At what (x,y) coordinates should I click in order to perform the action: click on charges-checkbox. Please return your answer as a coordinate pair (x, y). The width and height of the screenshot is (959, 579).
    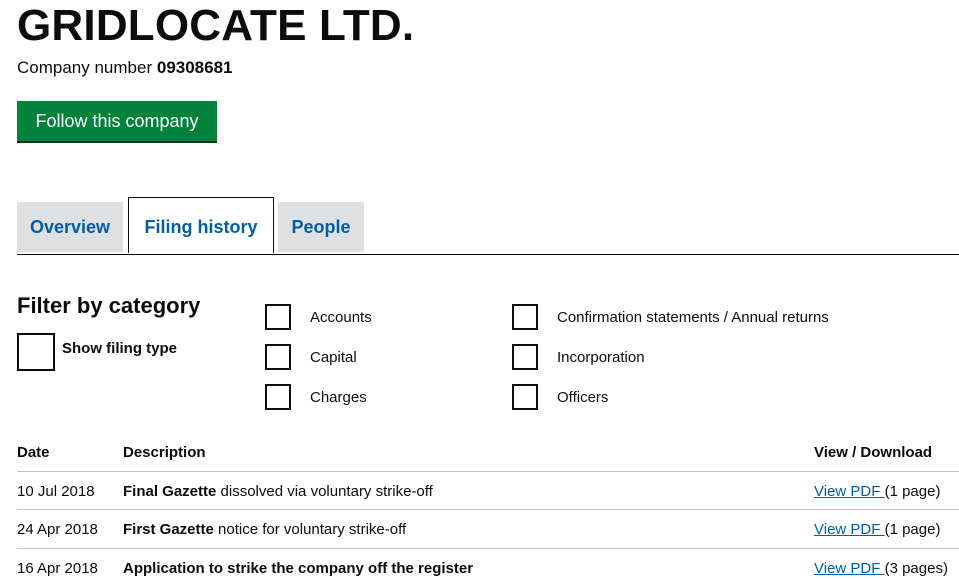
    Looking at the image, I should click on (278, 397).